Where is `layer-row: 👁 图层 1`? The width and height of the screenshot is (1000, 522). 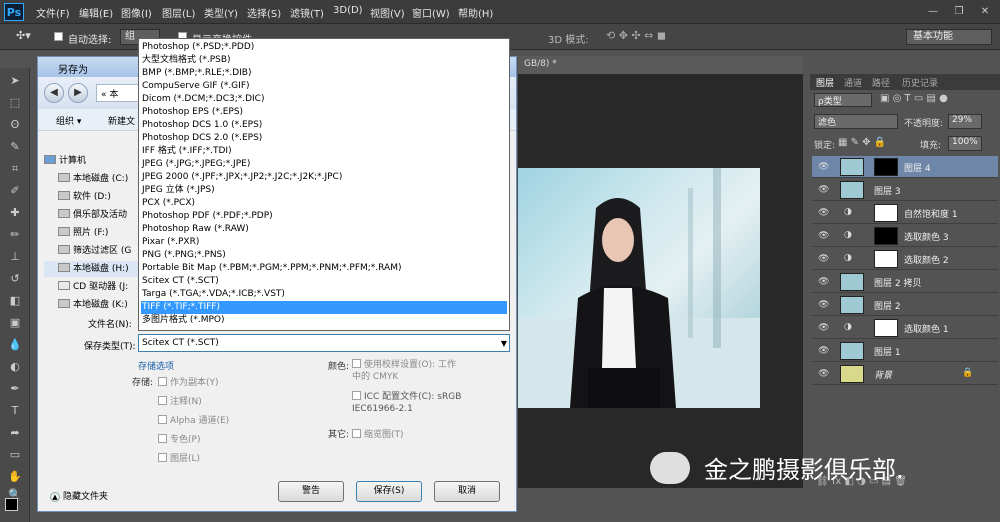 layer-row: 👁 图层 1 is located at coordinates (905, 351).